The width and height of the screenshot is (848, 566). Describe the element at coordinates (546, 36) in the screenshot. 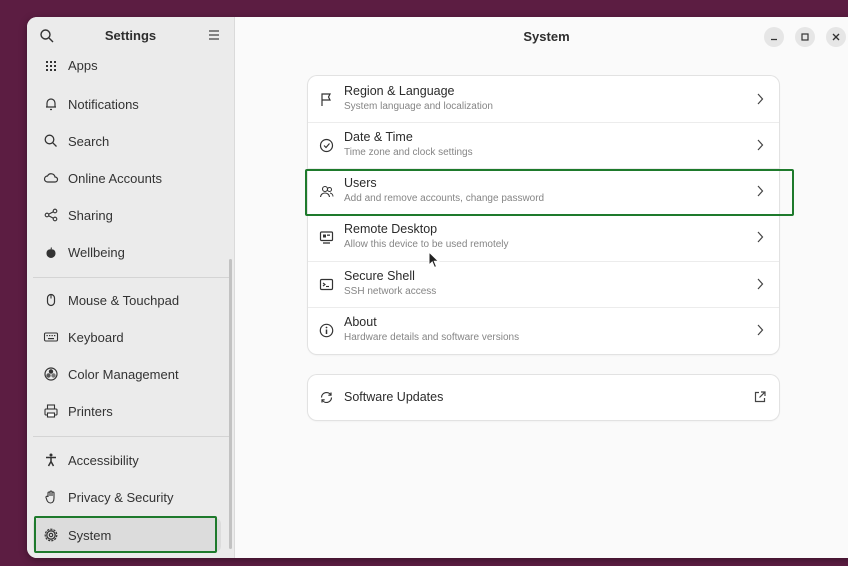

I see `page-title: System` at that location.